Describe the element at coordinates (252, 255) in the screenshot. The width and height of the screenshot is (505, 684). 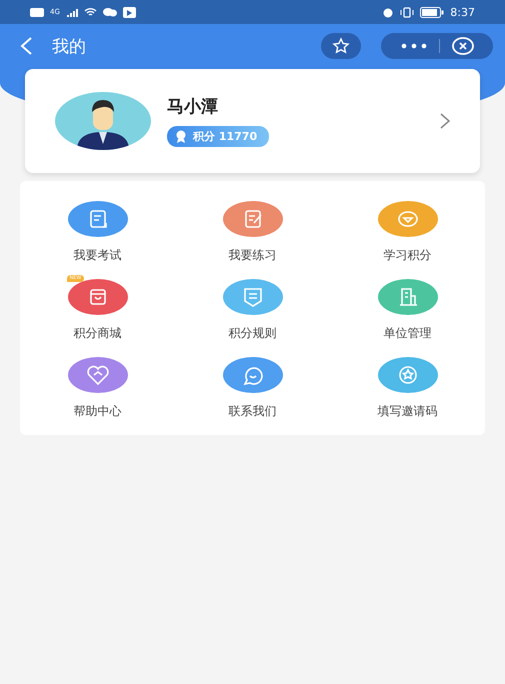
I see `menu-label: 我要练习` at that location.